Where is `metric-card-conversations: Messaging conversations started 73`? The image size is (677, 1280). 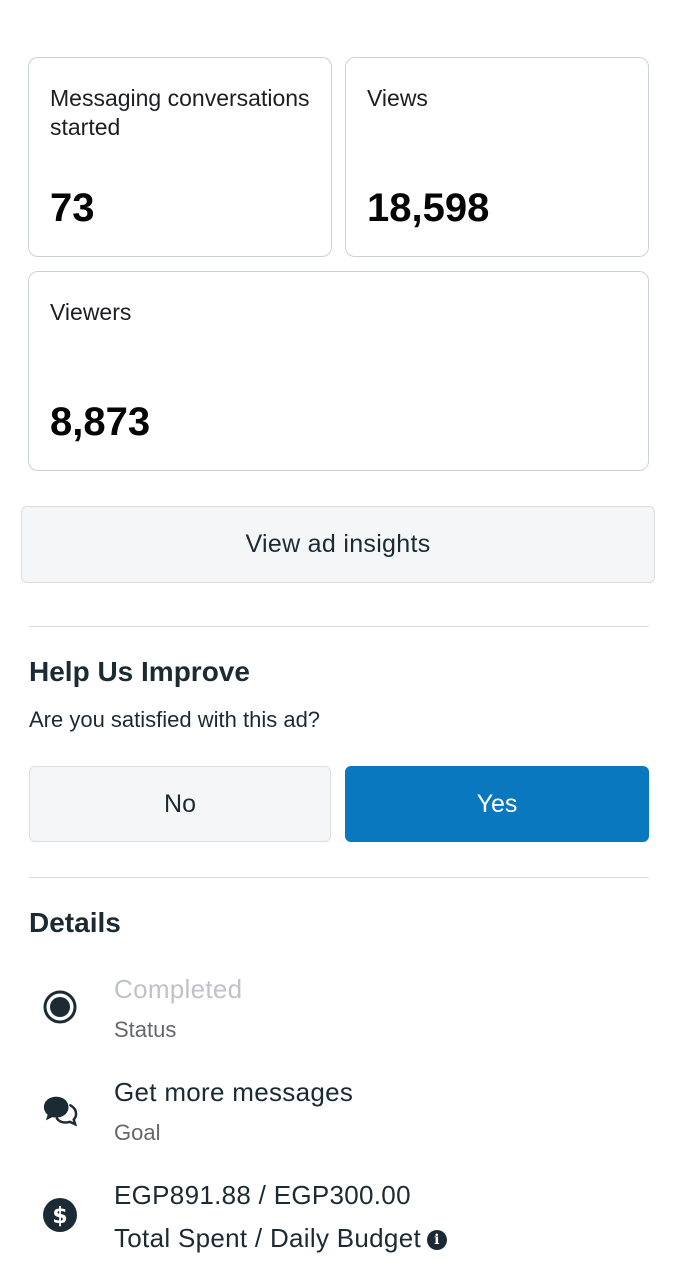
metric-card-conversations: Messaging conversations started 73 is located at coordinates (180, 157).